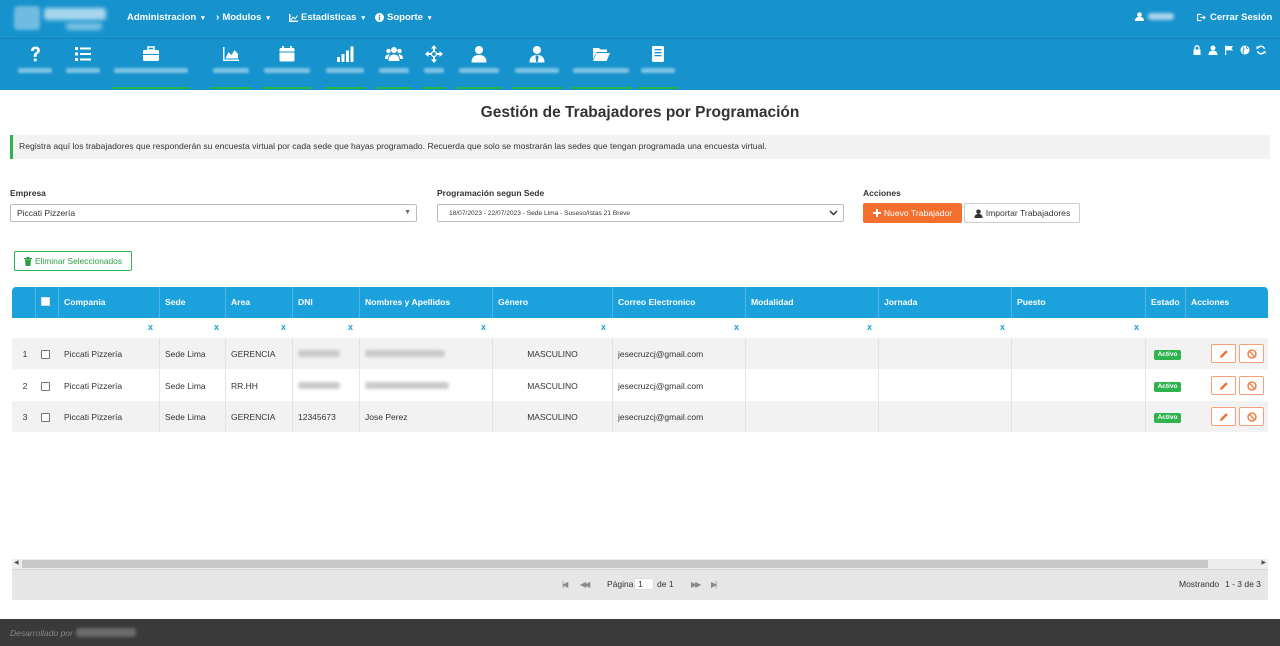  Describe the element at coordinates (1022, 213) in the screenshot. I see `importar-trabajadores-button: Importar Trabajadores` at that location.